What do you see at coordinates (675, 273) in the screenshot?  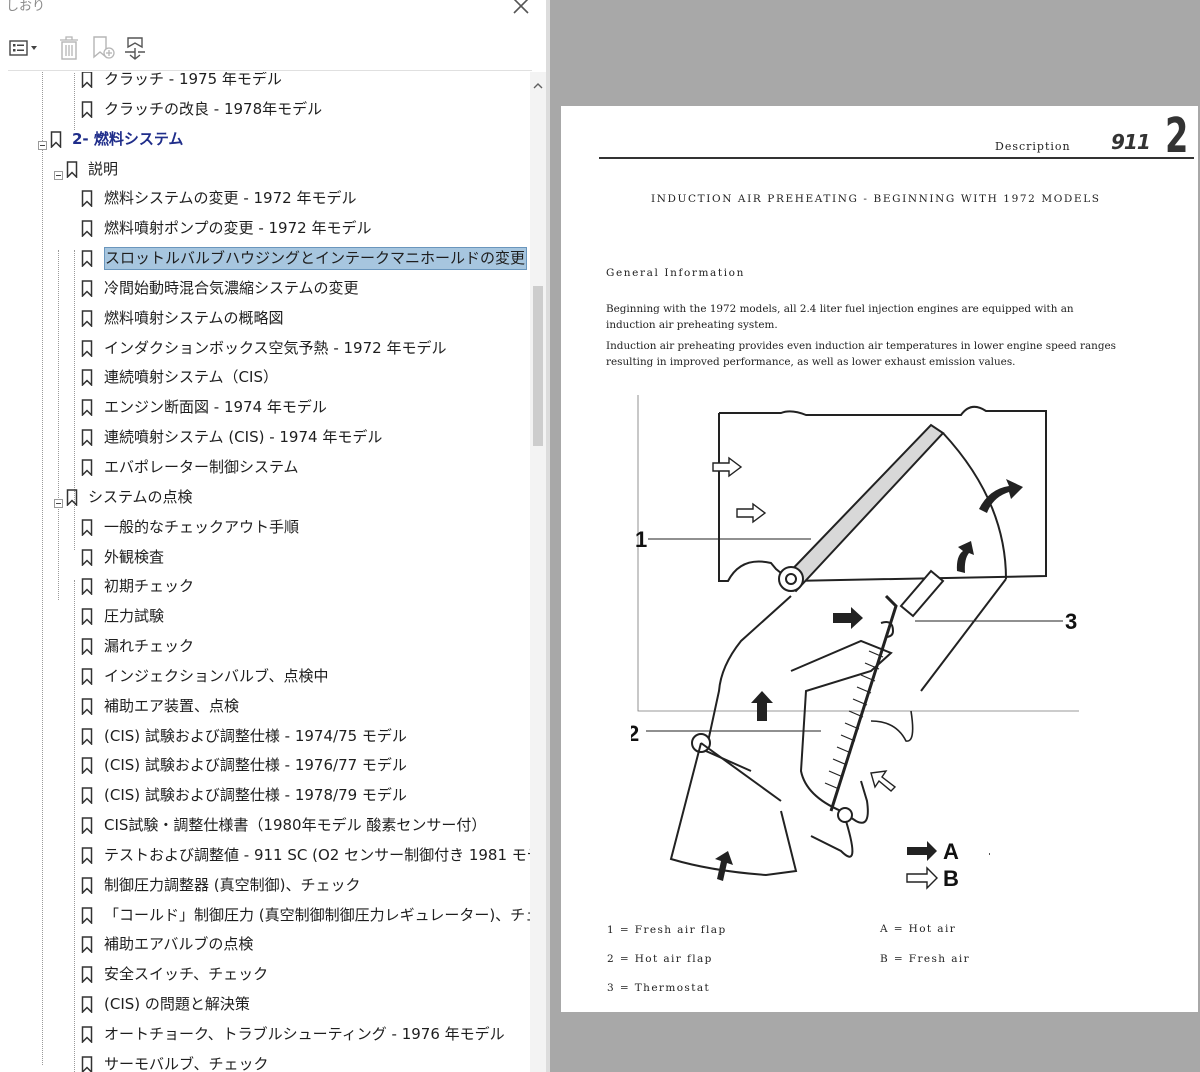 I see `section-heading: General Information` at bounding box center [675, 273].